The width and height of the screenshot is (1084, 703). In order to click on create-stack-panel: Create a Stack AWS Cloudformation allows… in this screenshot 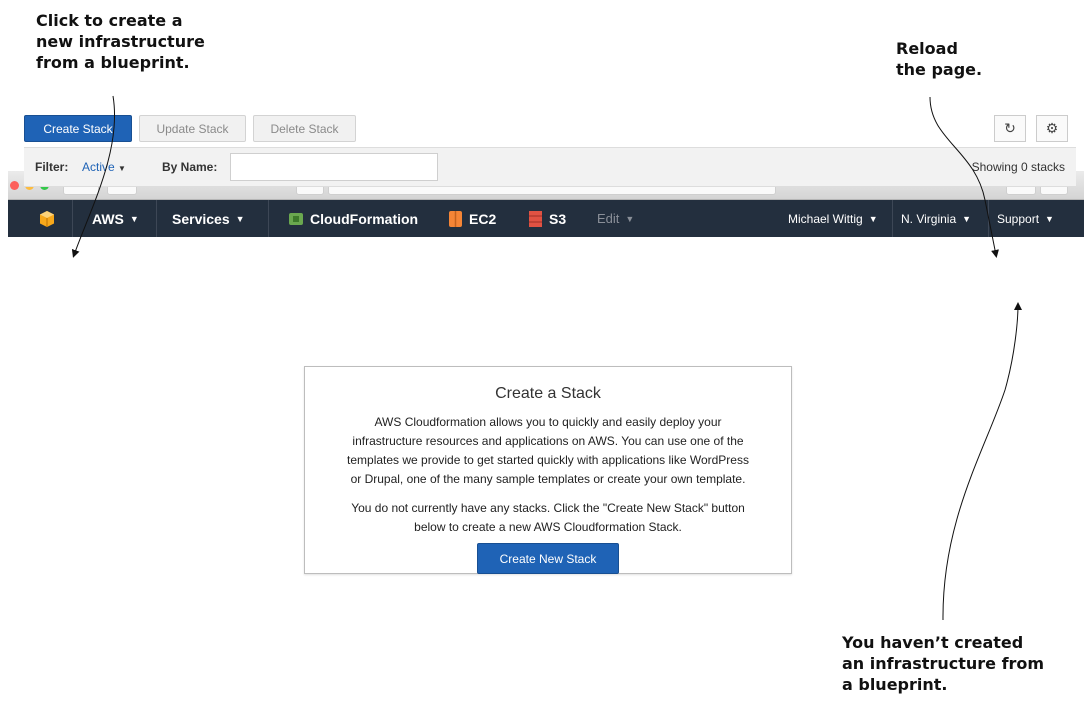, I will do `click(548, 470)`.